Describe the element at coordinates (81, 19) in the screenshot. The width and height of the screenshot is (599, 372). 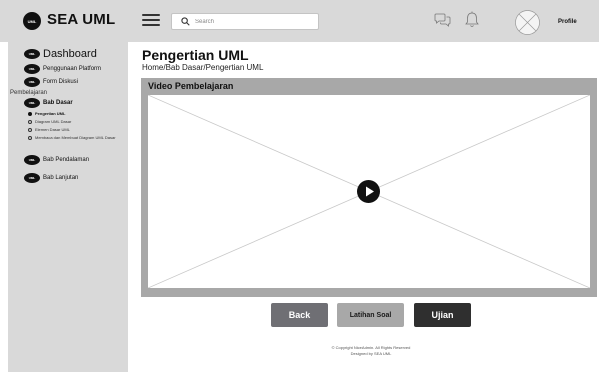
I see `app-title: SEA UML` at that location.